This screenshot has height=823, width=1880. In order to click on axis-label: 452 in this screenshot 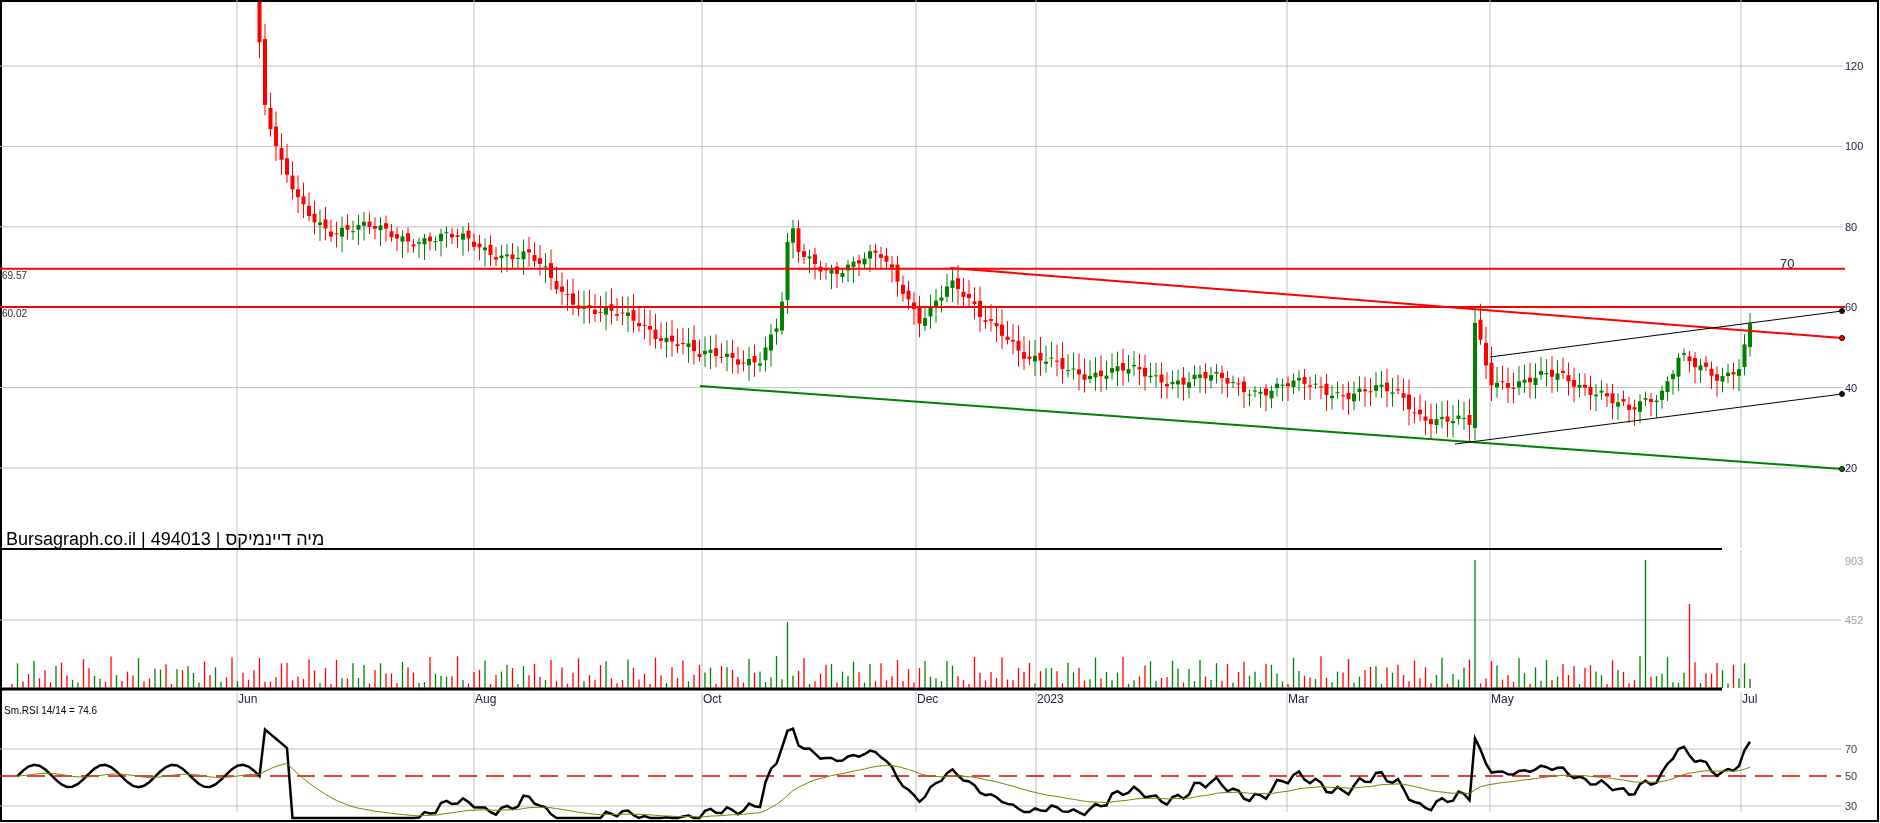, I will do `click(1854, 620)`.